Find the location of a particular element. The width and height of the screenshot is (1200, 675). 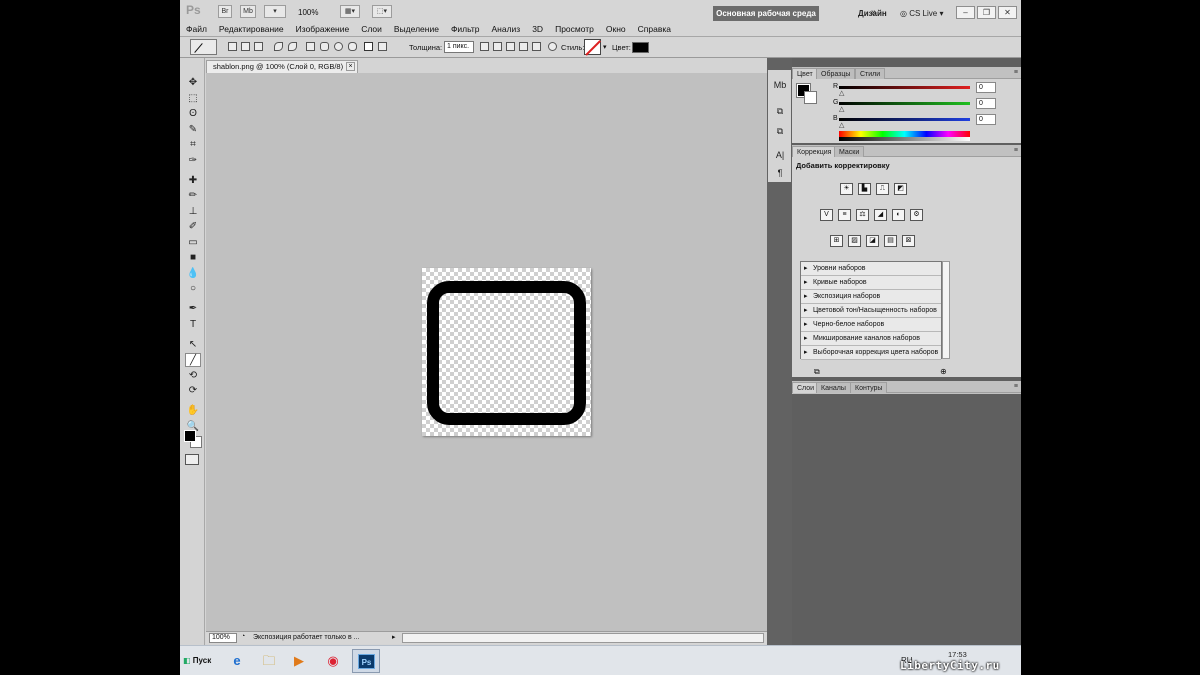

rectangle-shape-icon is located at coordinates (310, 46).